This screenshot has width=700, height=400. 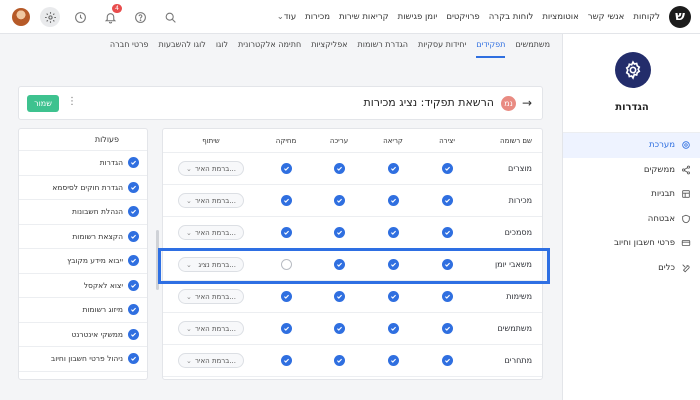 I want to click on settings-title: הגדרות, so click(x=632, y=107).